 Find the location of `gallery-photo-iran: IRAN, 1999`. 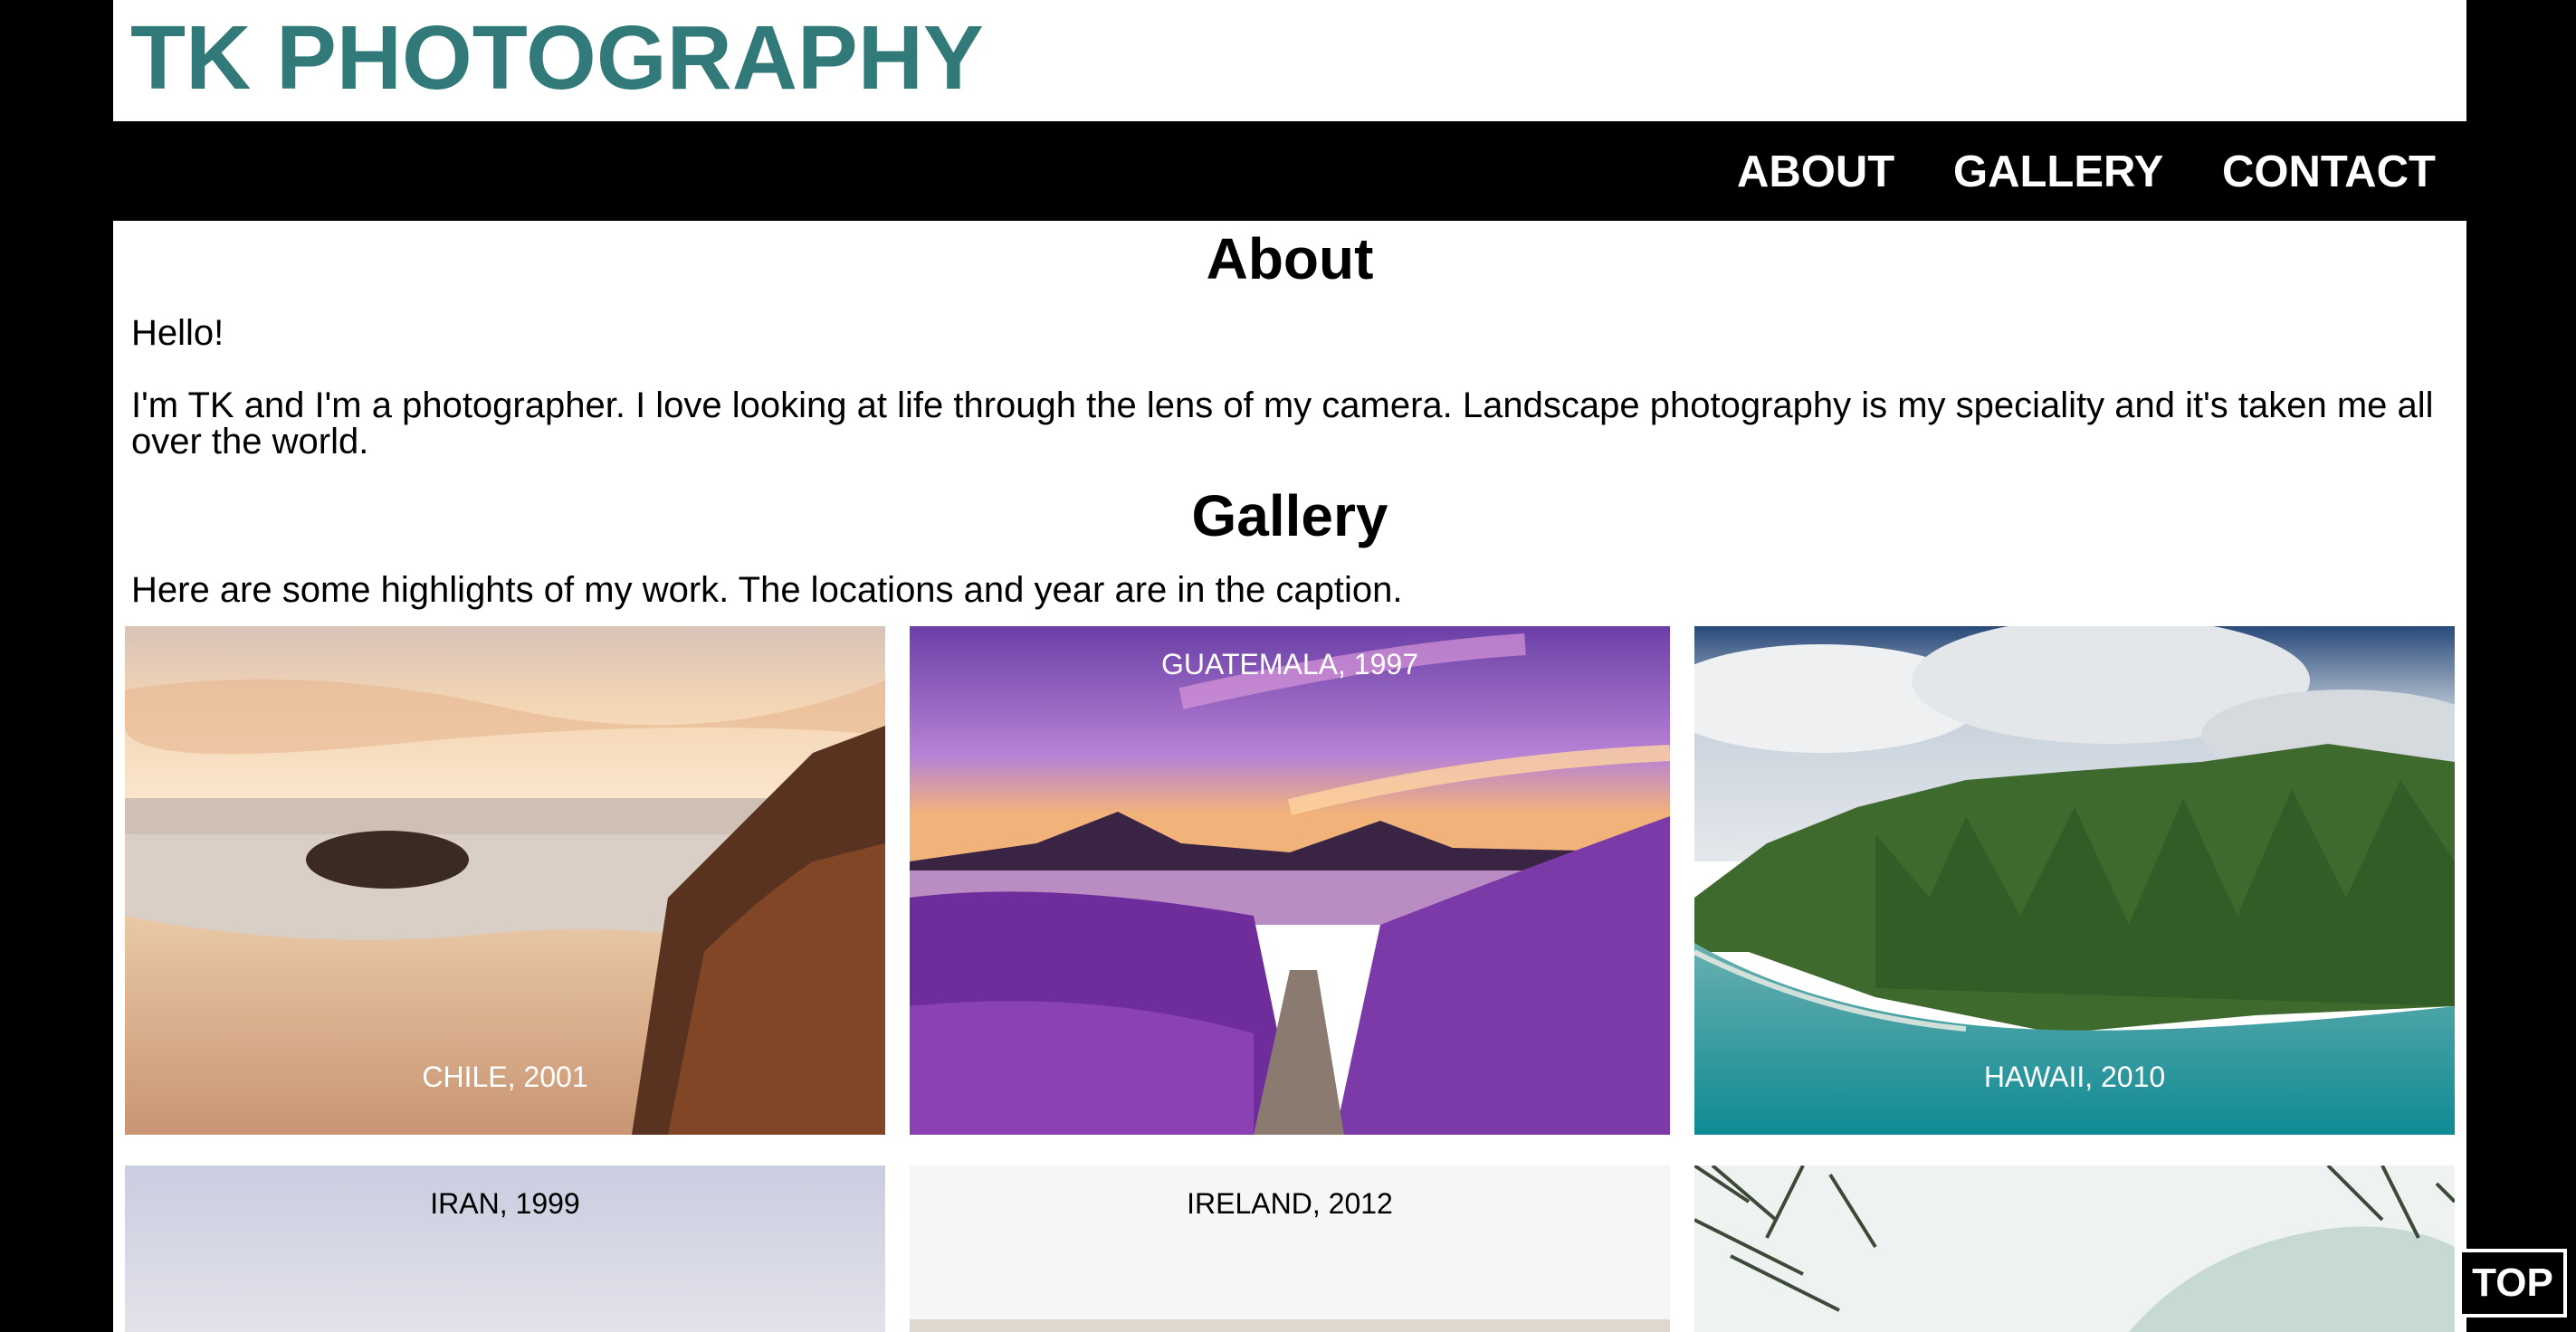

gallery-photo-iran: IRAN, 1999 is located at coordinates (505, 1249).